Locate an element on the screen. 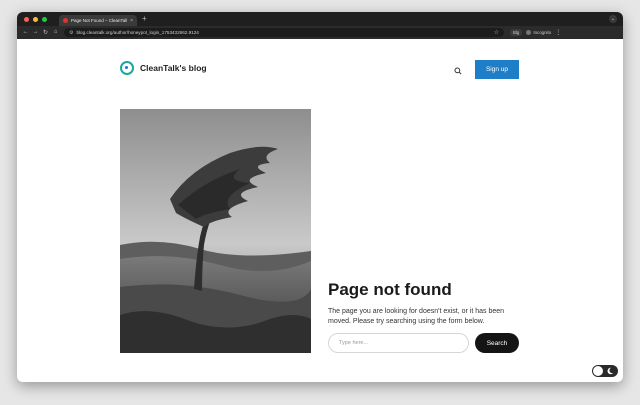  theme-toggle is located at coordinates (605, 371).